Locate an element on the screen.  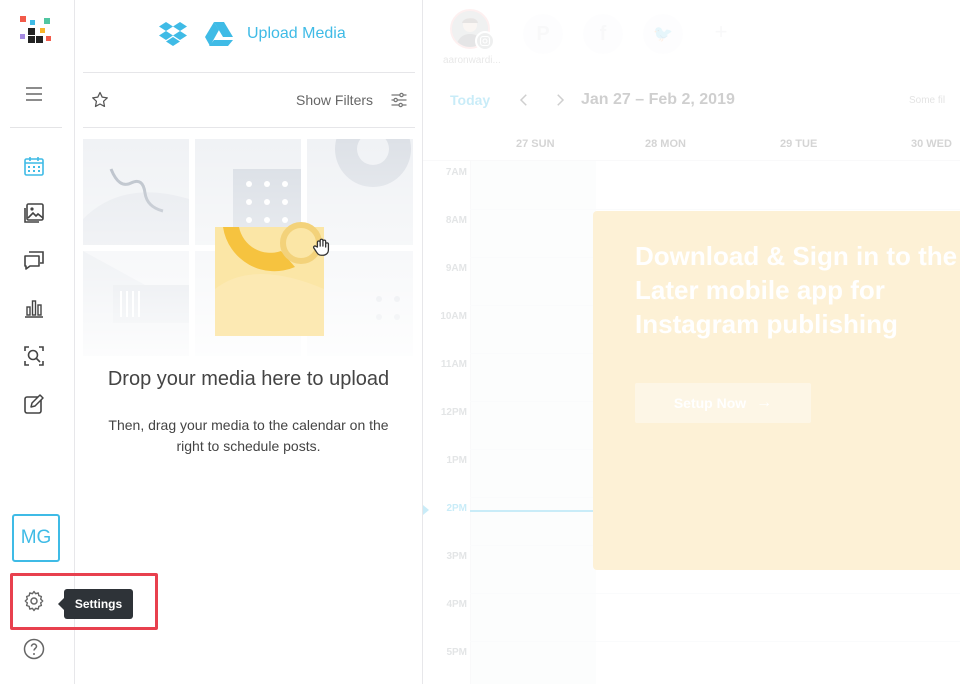
help-icon is located at coordinates (34, 649).